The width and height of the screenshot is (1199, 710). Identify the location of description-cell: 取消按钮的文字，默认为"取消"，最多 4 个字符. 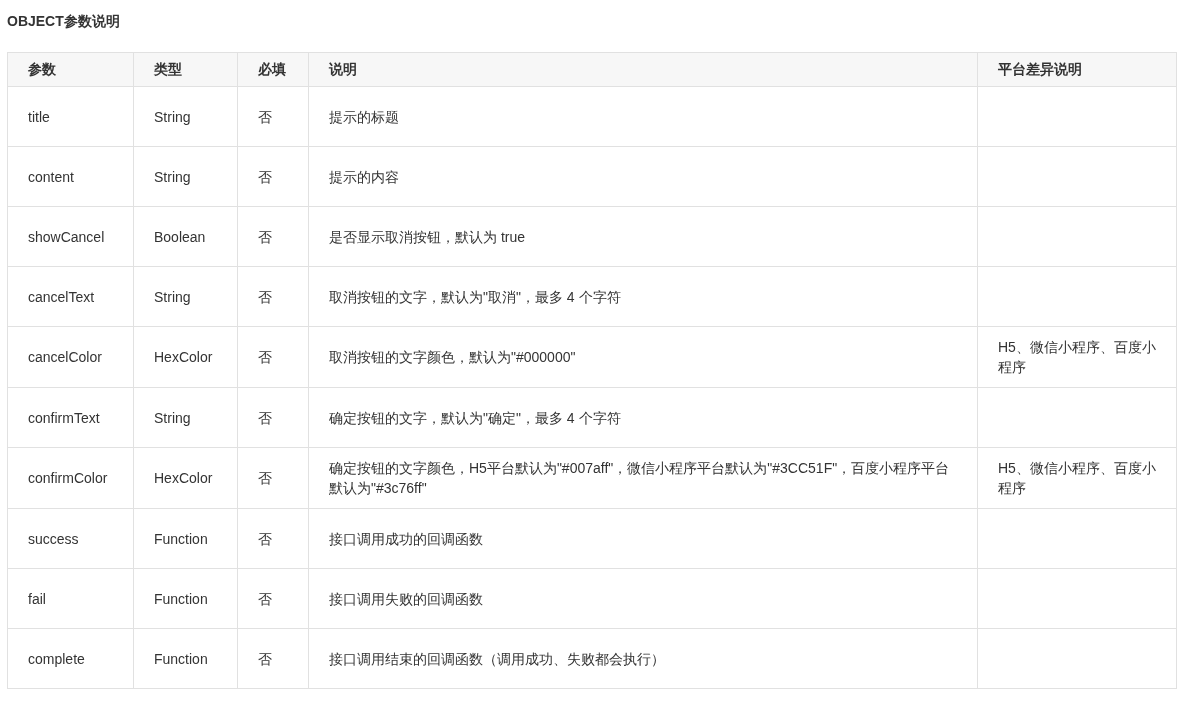
(643, 296).